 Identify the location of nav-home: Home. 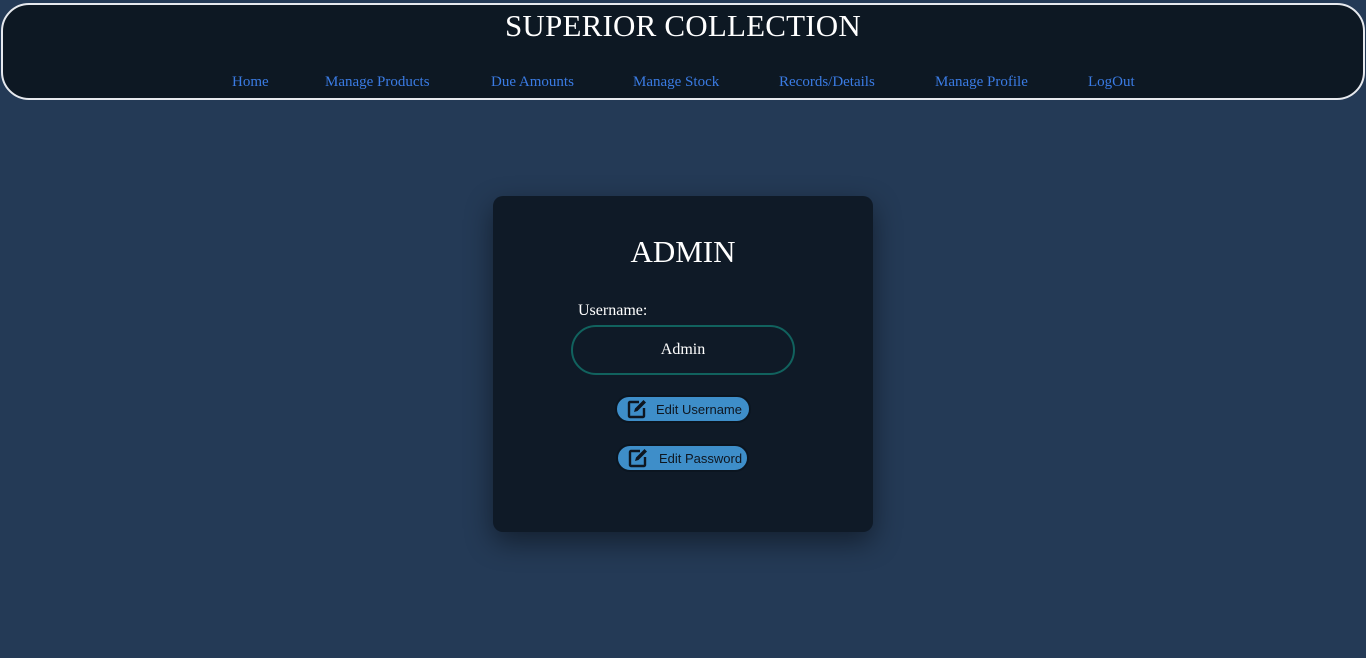
(250, 82).